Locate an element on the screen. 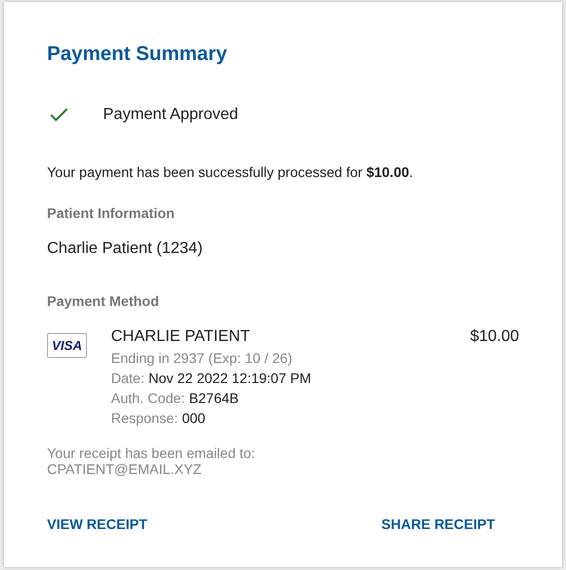 The width and height of the screenshot is (566, 570). cardholder-name: CHARLIE PATIENT is located at coordinates (180, 337).